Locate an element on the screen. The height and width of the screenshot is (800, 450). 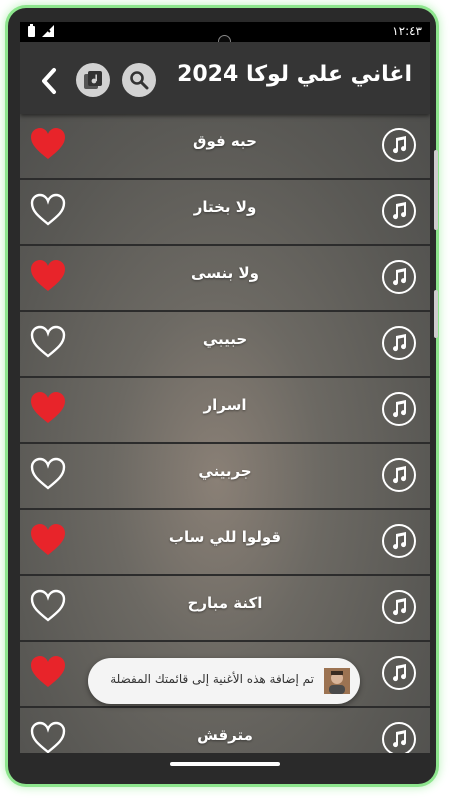
battery-icon is located at coordinates (31, 30).